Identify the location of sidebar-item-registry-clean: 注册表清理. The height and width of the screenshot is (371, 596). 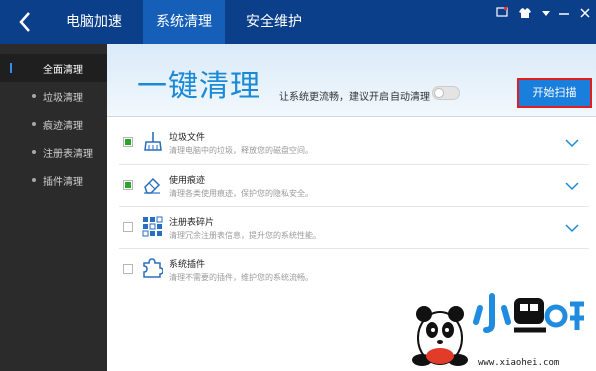
(53, 152).